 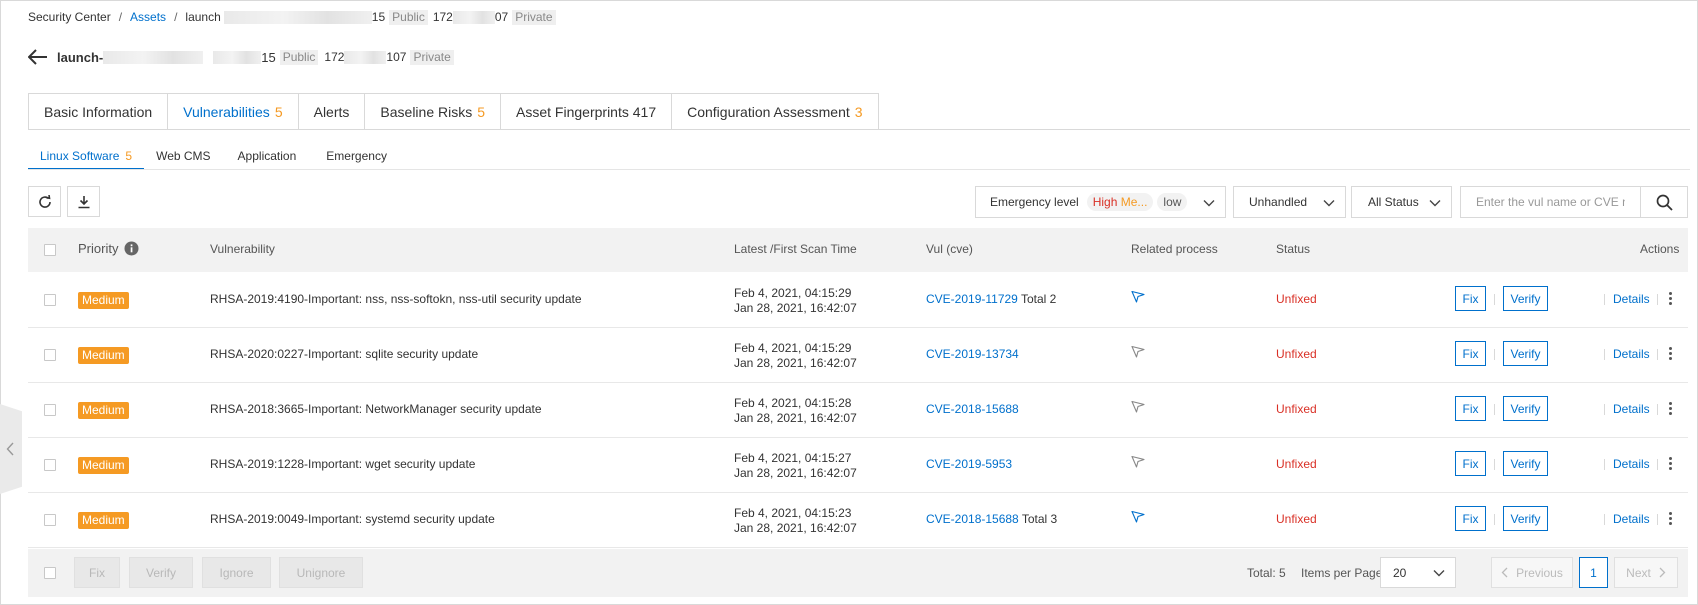 I want to click on subtab-application: Application, so click(x=268, y=159).